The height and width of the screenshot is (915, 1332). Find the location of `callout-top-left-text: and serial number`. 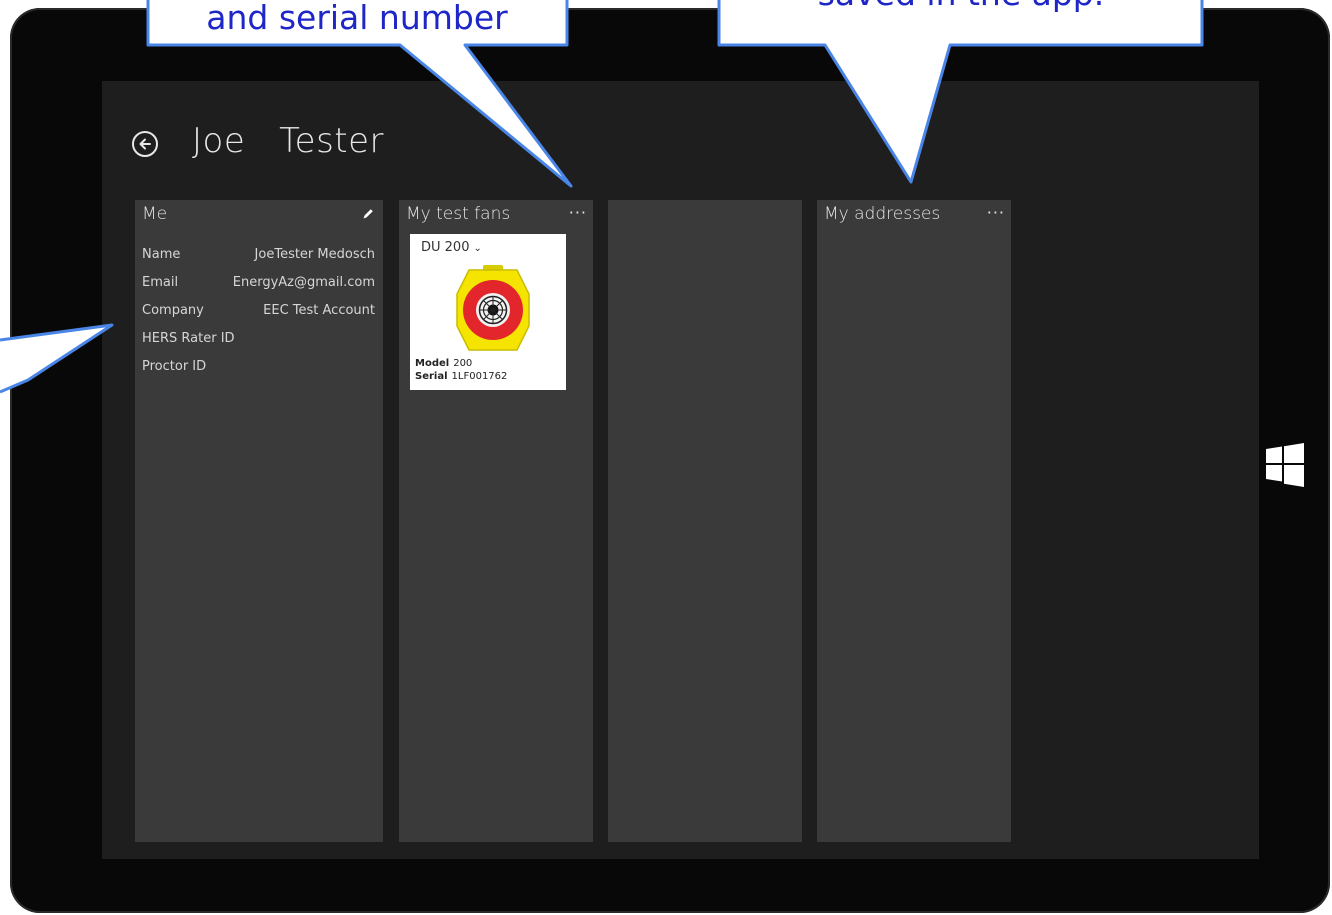

callout-top-left-text: and serial number is located at coordinates (357, 18).